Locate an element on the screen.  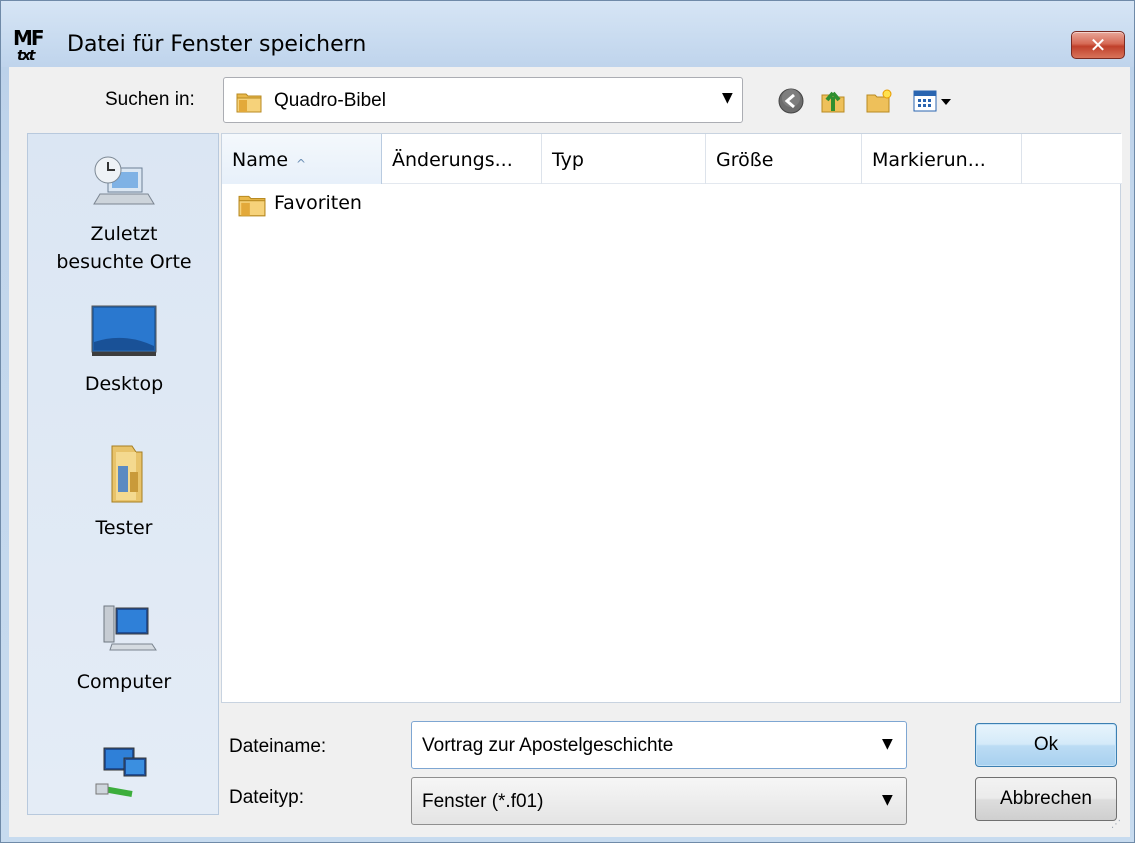
look-in-combobox: Quadro-Bibel ▼ is located at coordinates (483, 100).